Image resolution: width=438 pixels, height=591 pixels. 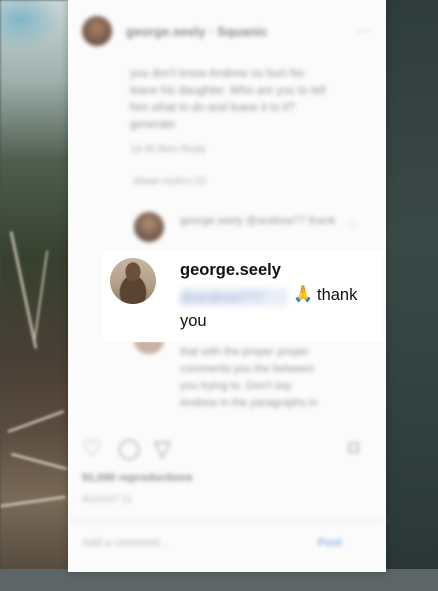 What do you see at coordinates (353, 449) in the screenshot?
I see `save-bookmark-icon: ⌑` at bounding box center [353, 449].